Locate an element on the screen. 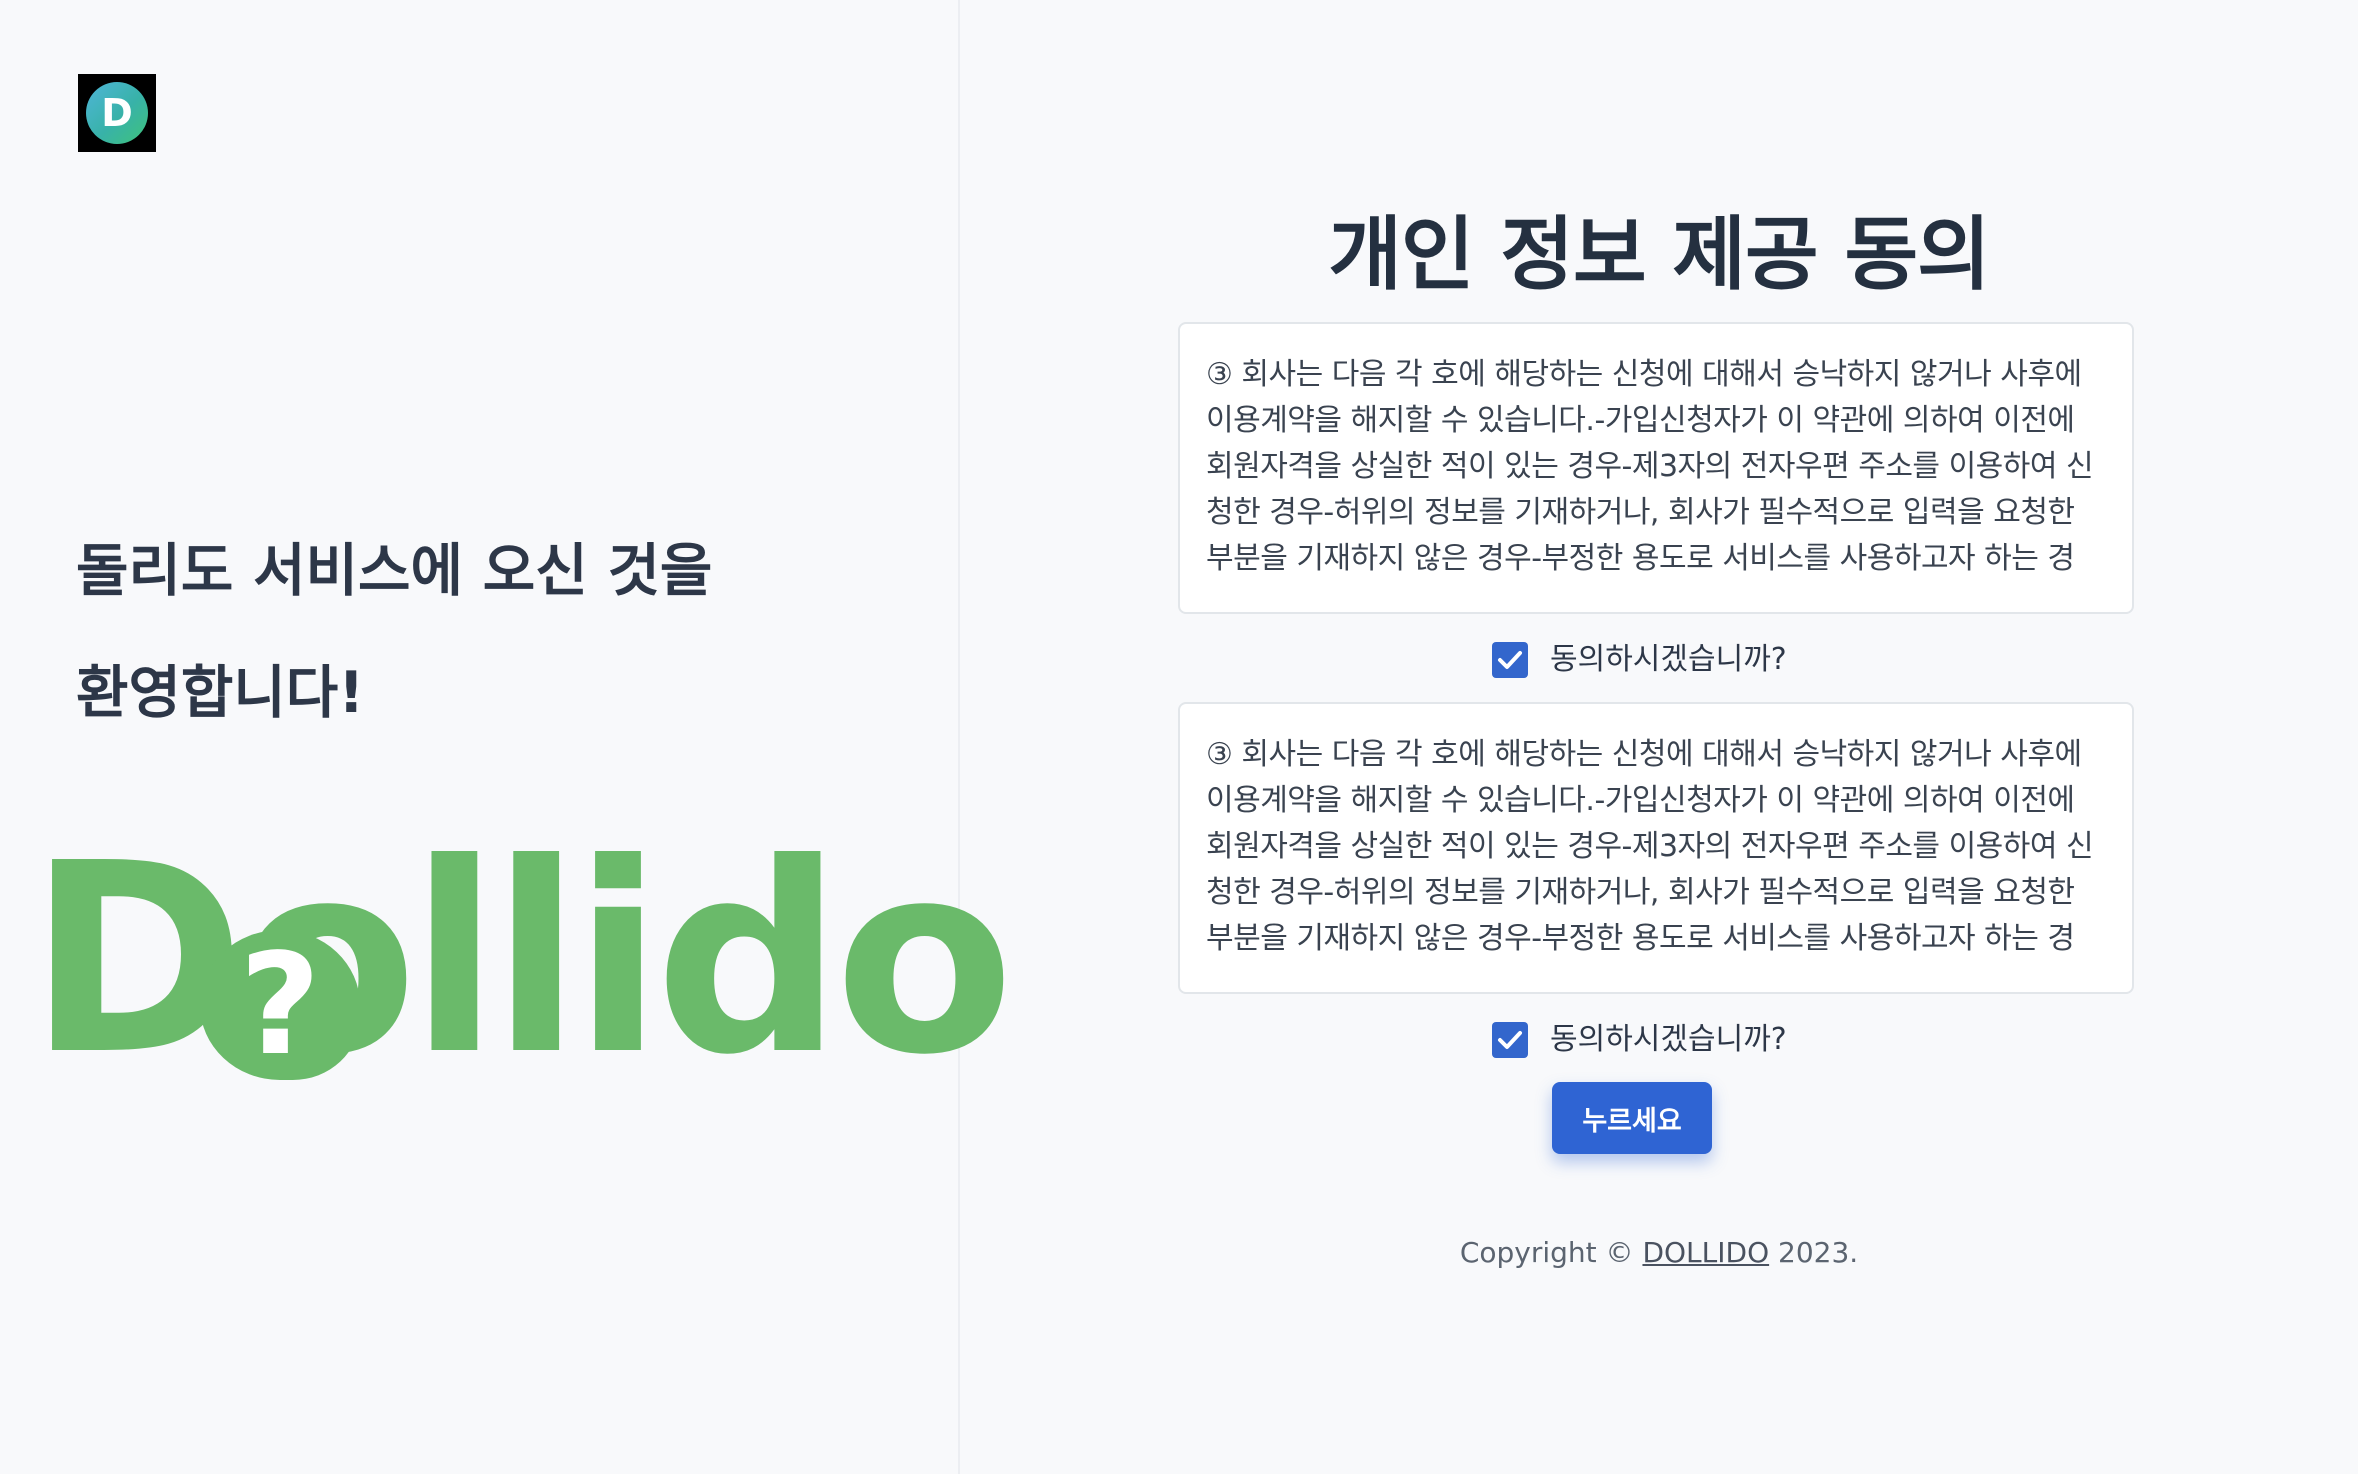 The width and height of the screenshot is (2358, 1474). logo-letter: D is located at coordinates (117, 113).